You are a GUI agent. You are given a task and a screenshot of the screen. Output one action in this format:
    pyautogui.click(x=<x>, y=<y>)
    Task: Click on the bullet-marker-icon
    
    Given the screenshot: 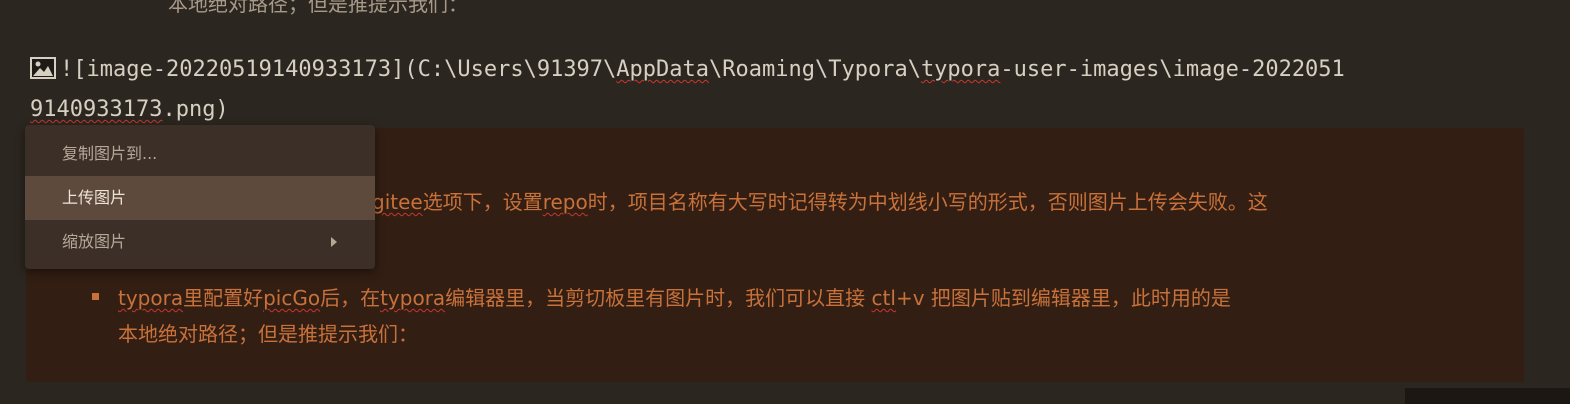 What is the action you would take?
    pyautogui.click(x=95, y=296)
    